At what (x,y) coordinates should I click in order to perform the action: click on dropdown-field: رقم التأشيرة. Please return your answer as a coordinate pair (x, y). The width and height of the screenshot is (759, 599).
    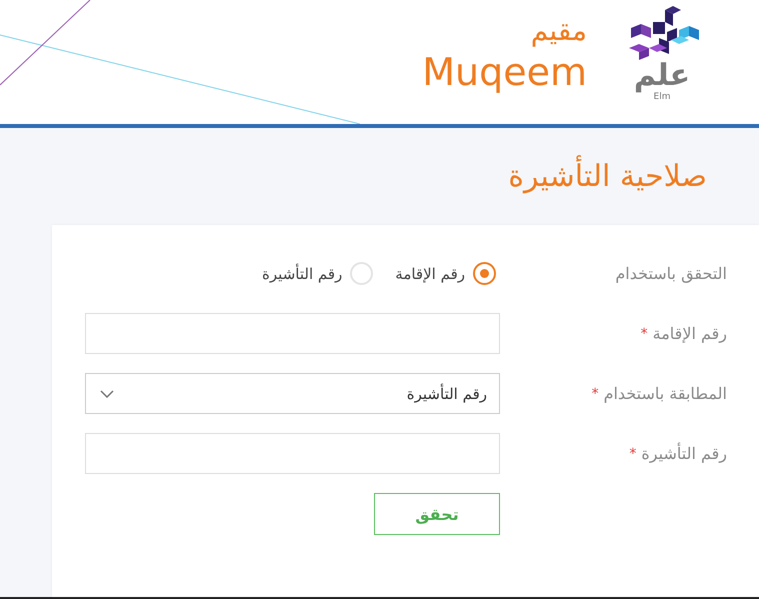
    Looking at the image, I should click on (292, 393).